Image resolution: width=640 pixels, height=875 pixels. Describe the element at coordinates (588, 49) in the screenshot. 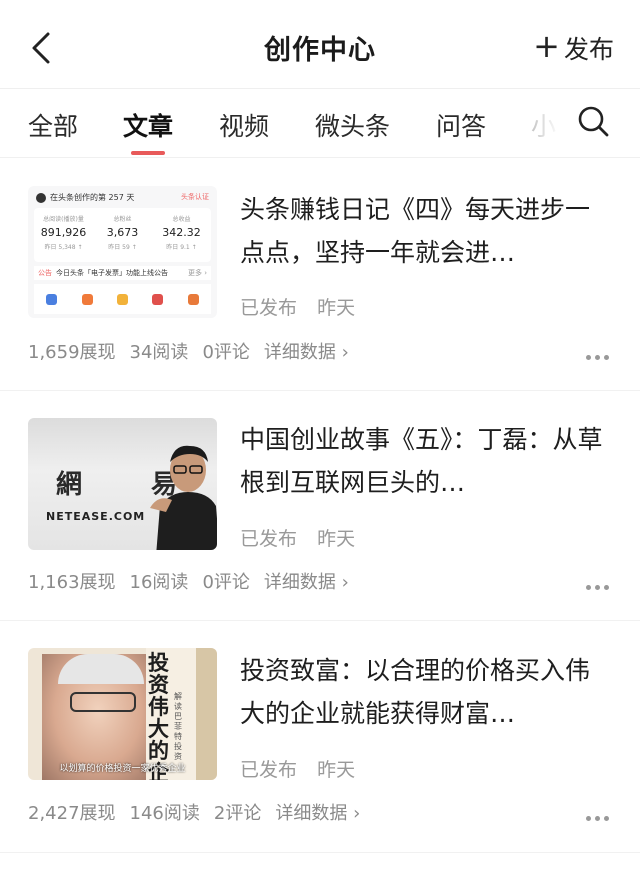

I see `publish-label: 发布` at that location.